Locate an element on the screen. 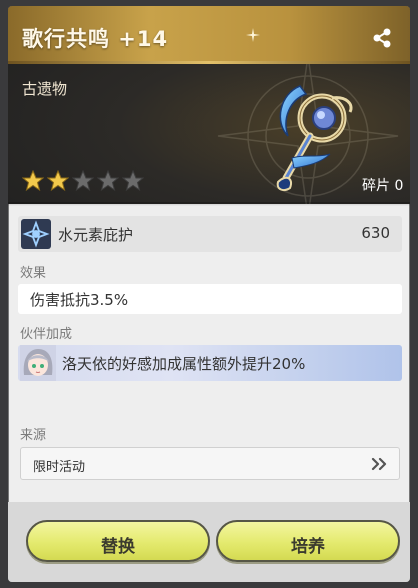  train-button-label: 培养 is located at coordinates (308, 547).